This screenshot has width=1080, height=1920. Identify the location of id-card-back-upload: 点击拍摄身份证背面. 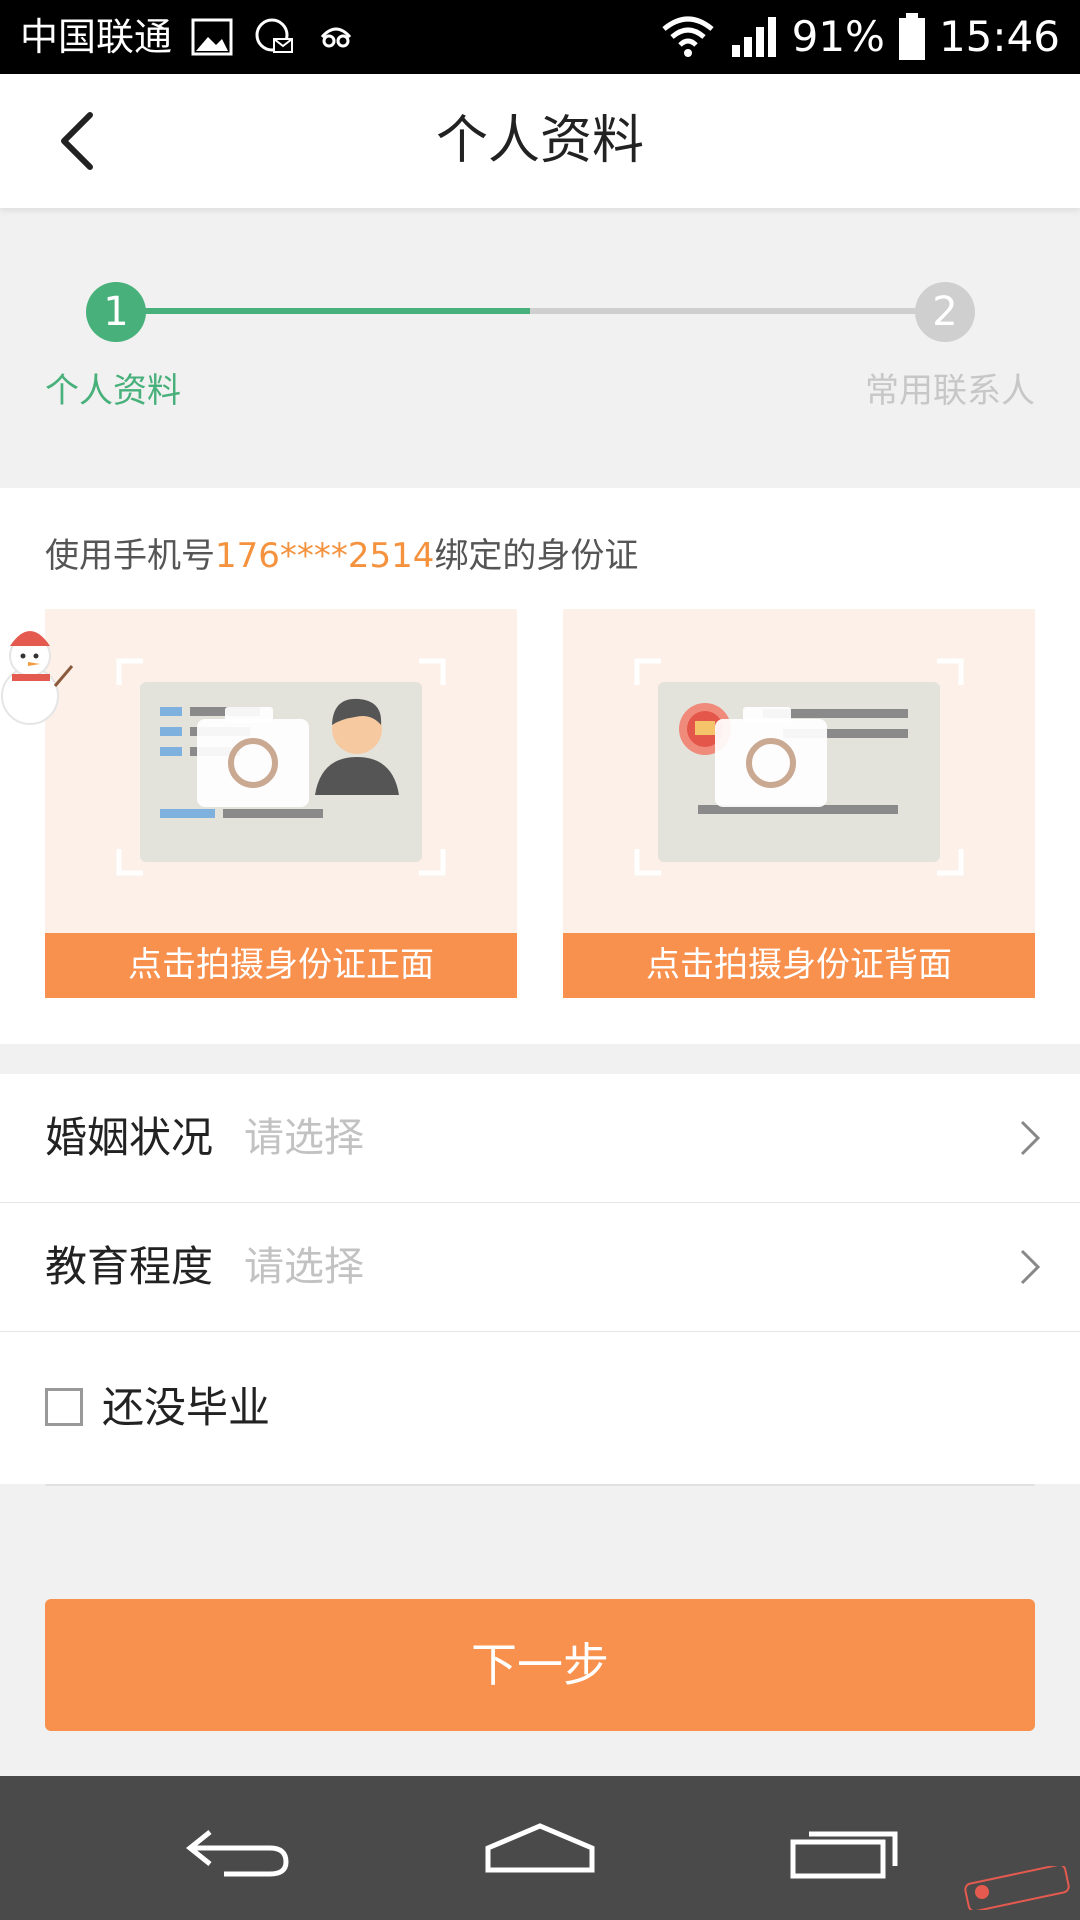
(799, 803).